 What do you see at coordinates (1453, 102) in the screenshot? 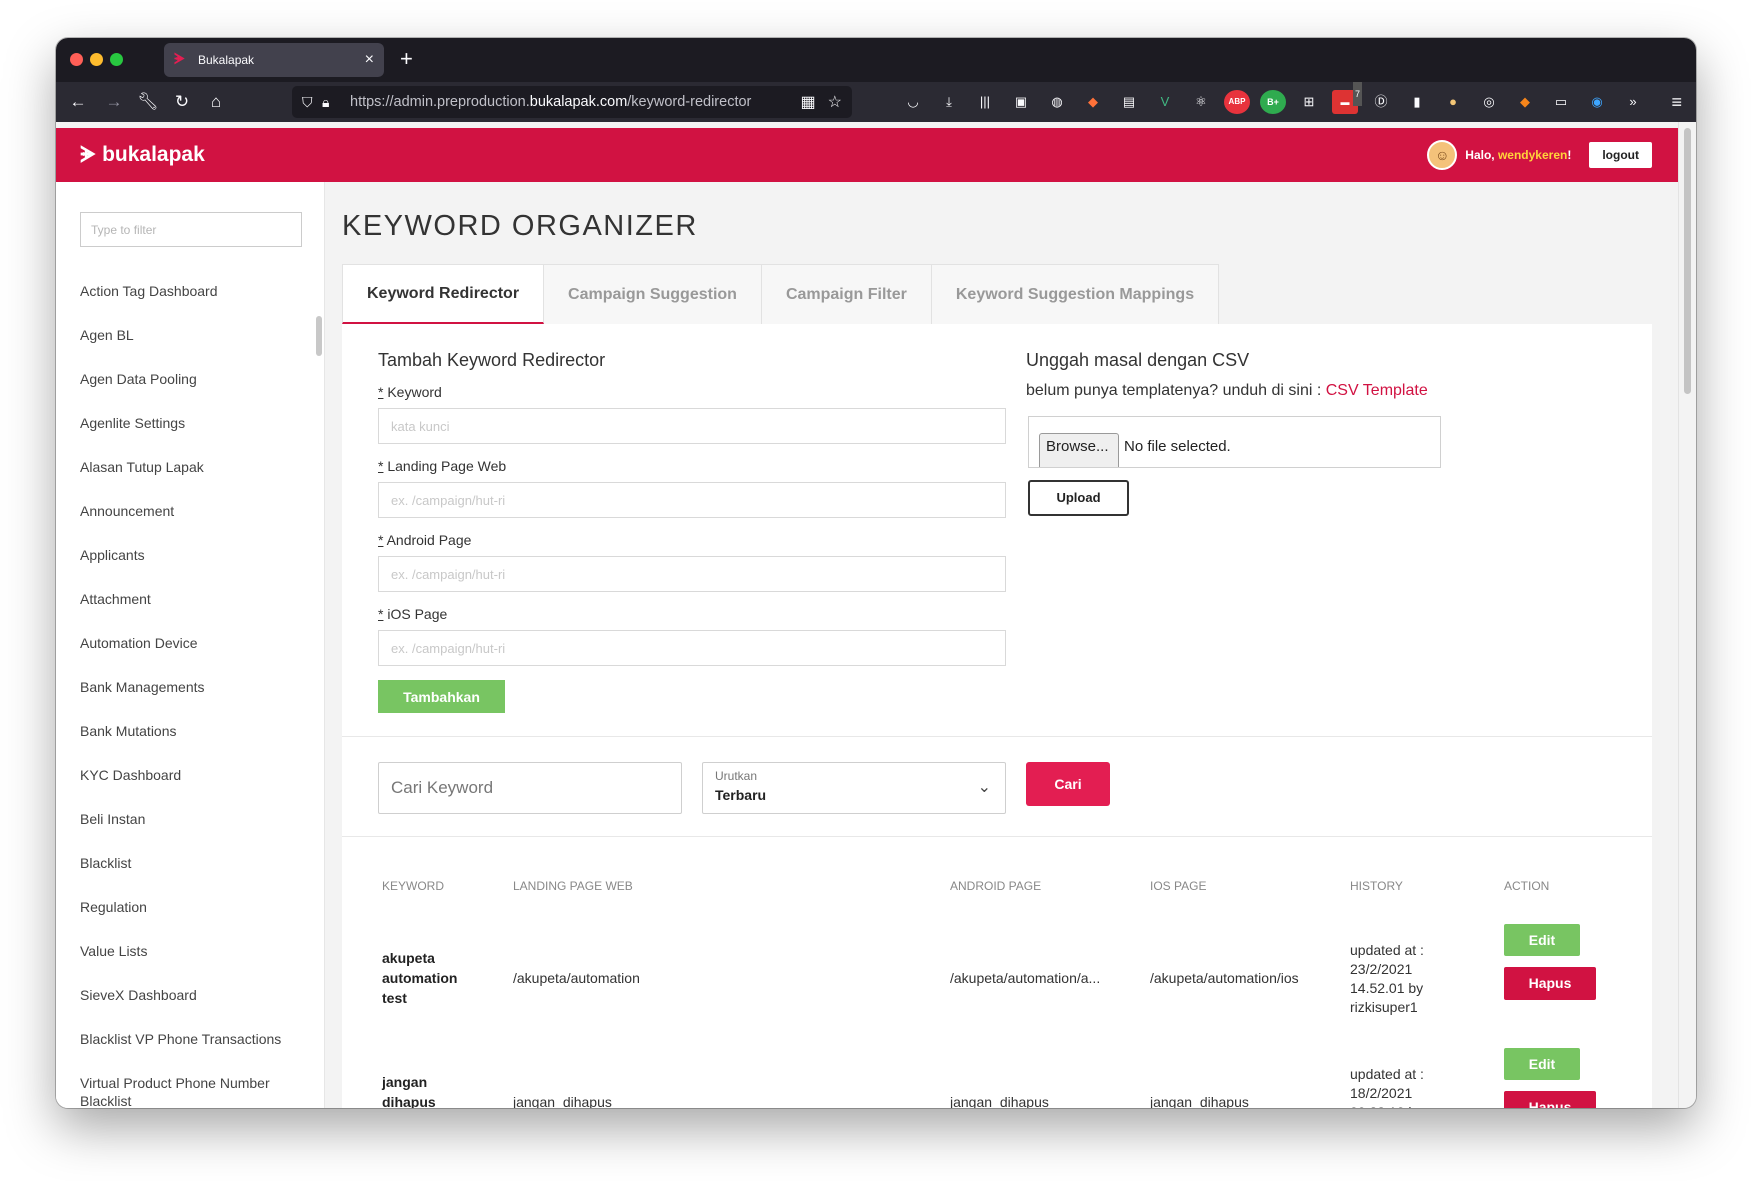
I see `bottle-icon: ●` at bounding box center [1453, 102].